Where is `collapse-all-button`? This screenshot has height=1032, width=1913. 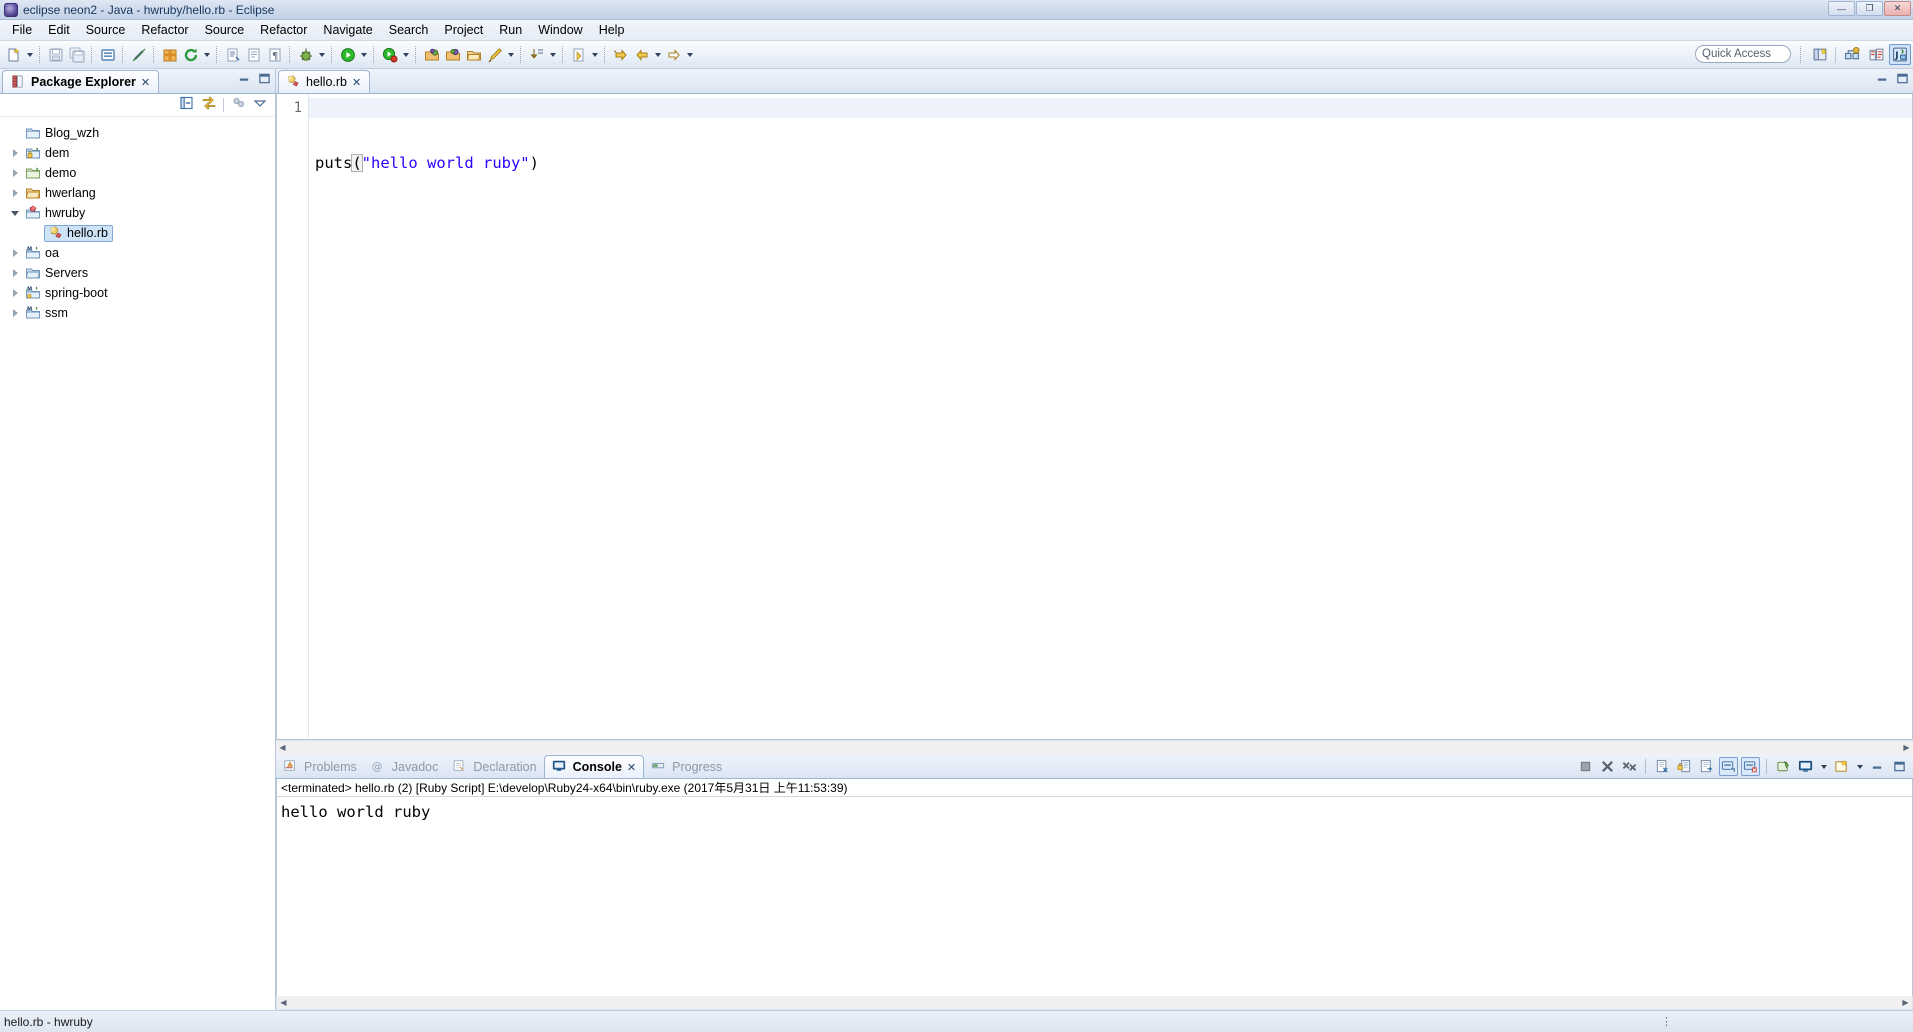
collapse-all-button is located at coordinates (187, 105).